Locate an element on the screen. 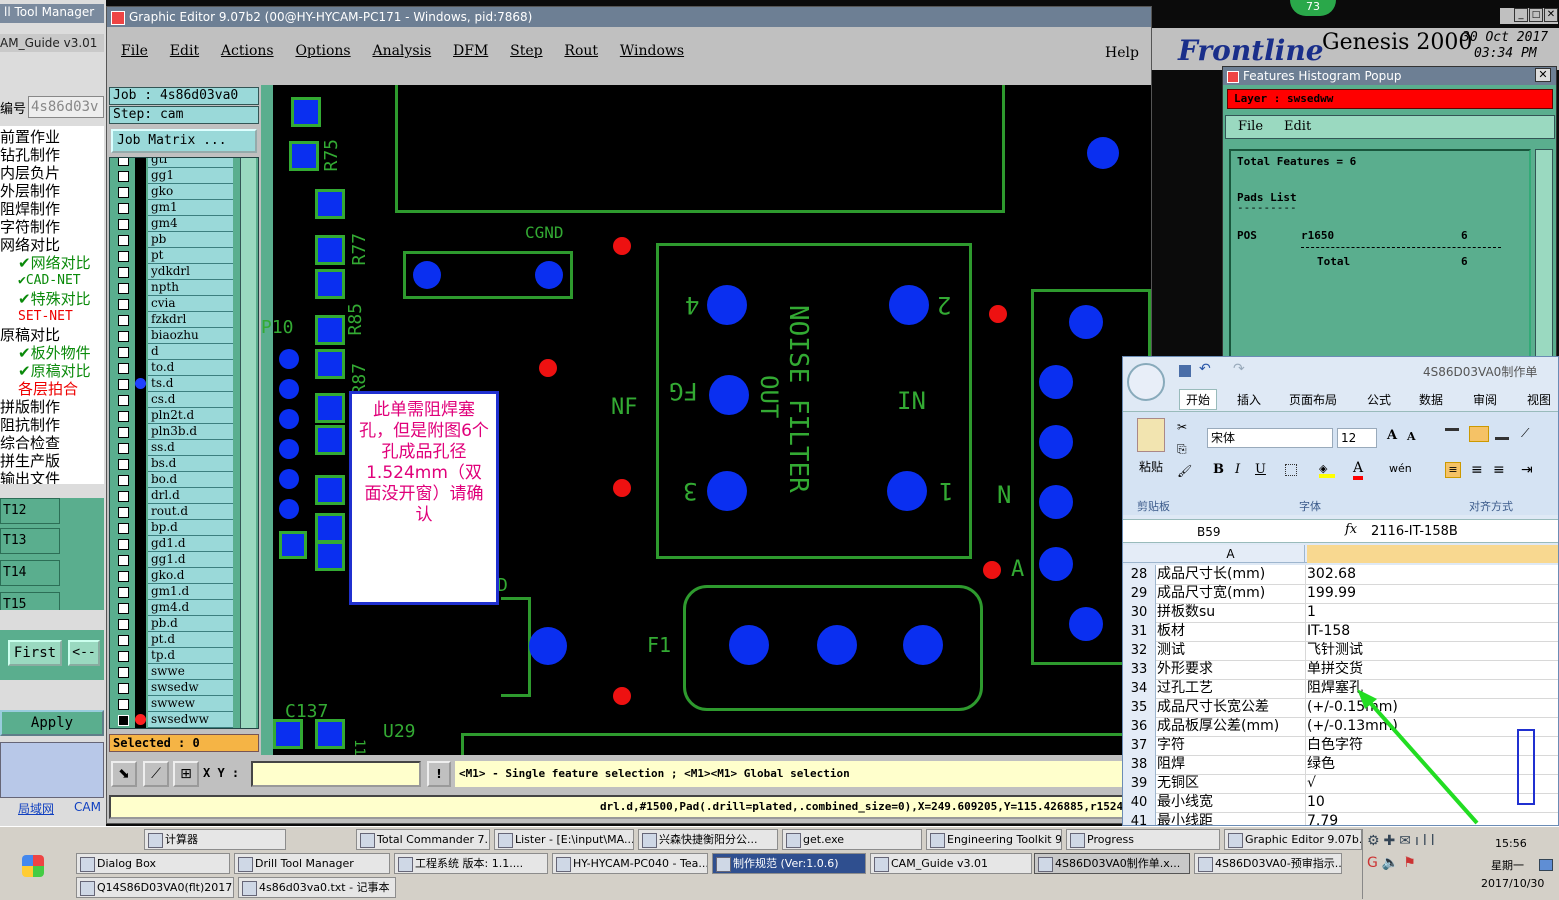 The height and width of the screenshot is (900, 1559). underline-icon: U is located at coordinates (1260, 469).